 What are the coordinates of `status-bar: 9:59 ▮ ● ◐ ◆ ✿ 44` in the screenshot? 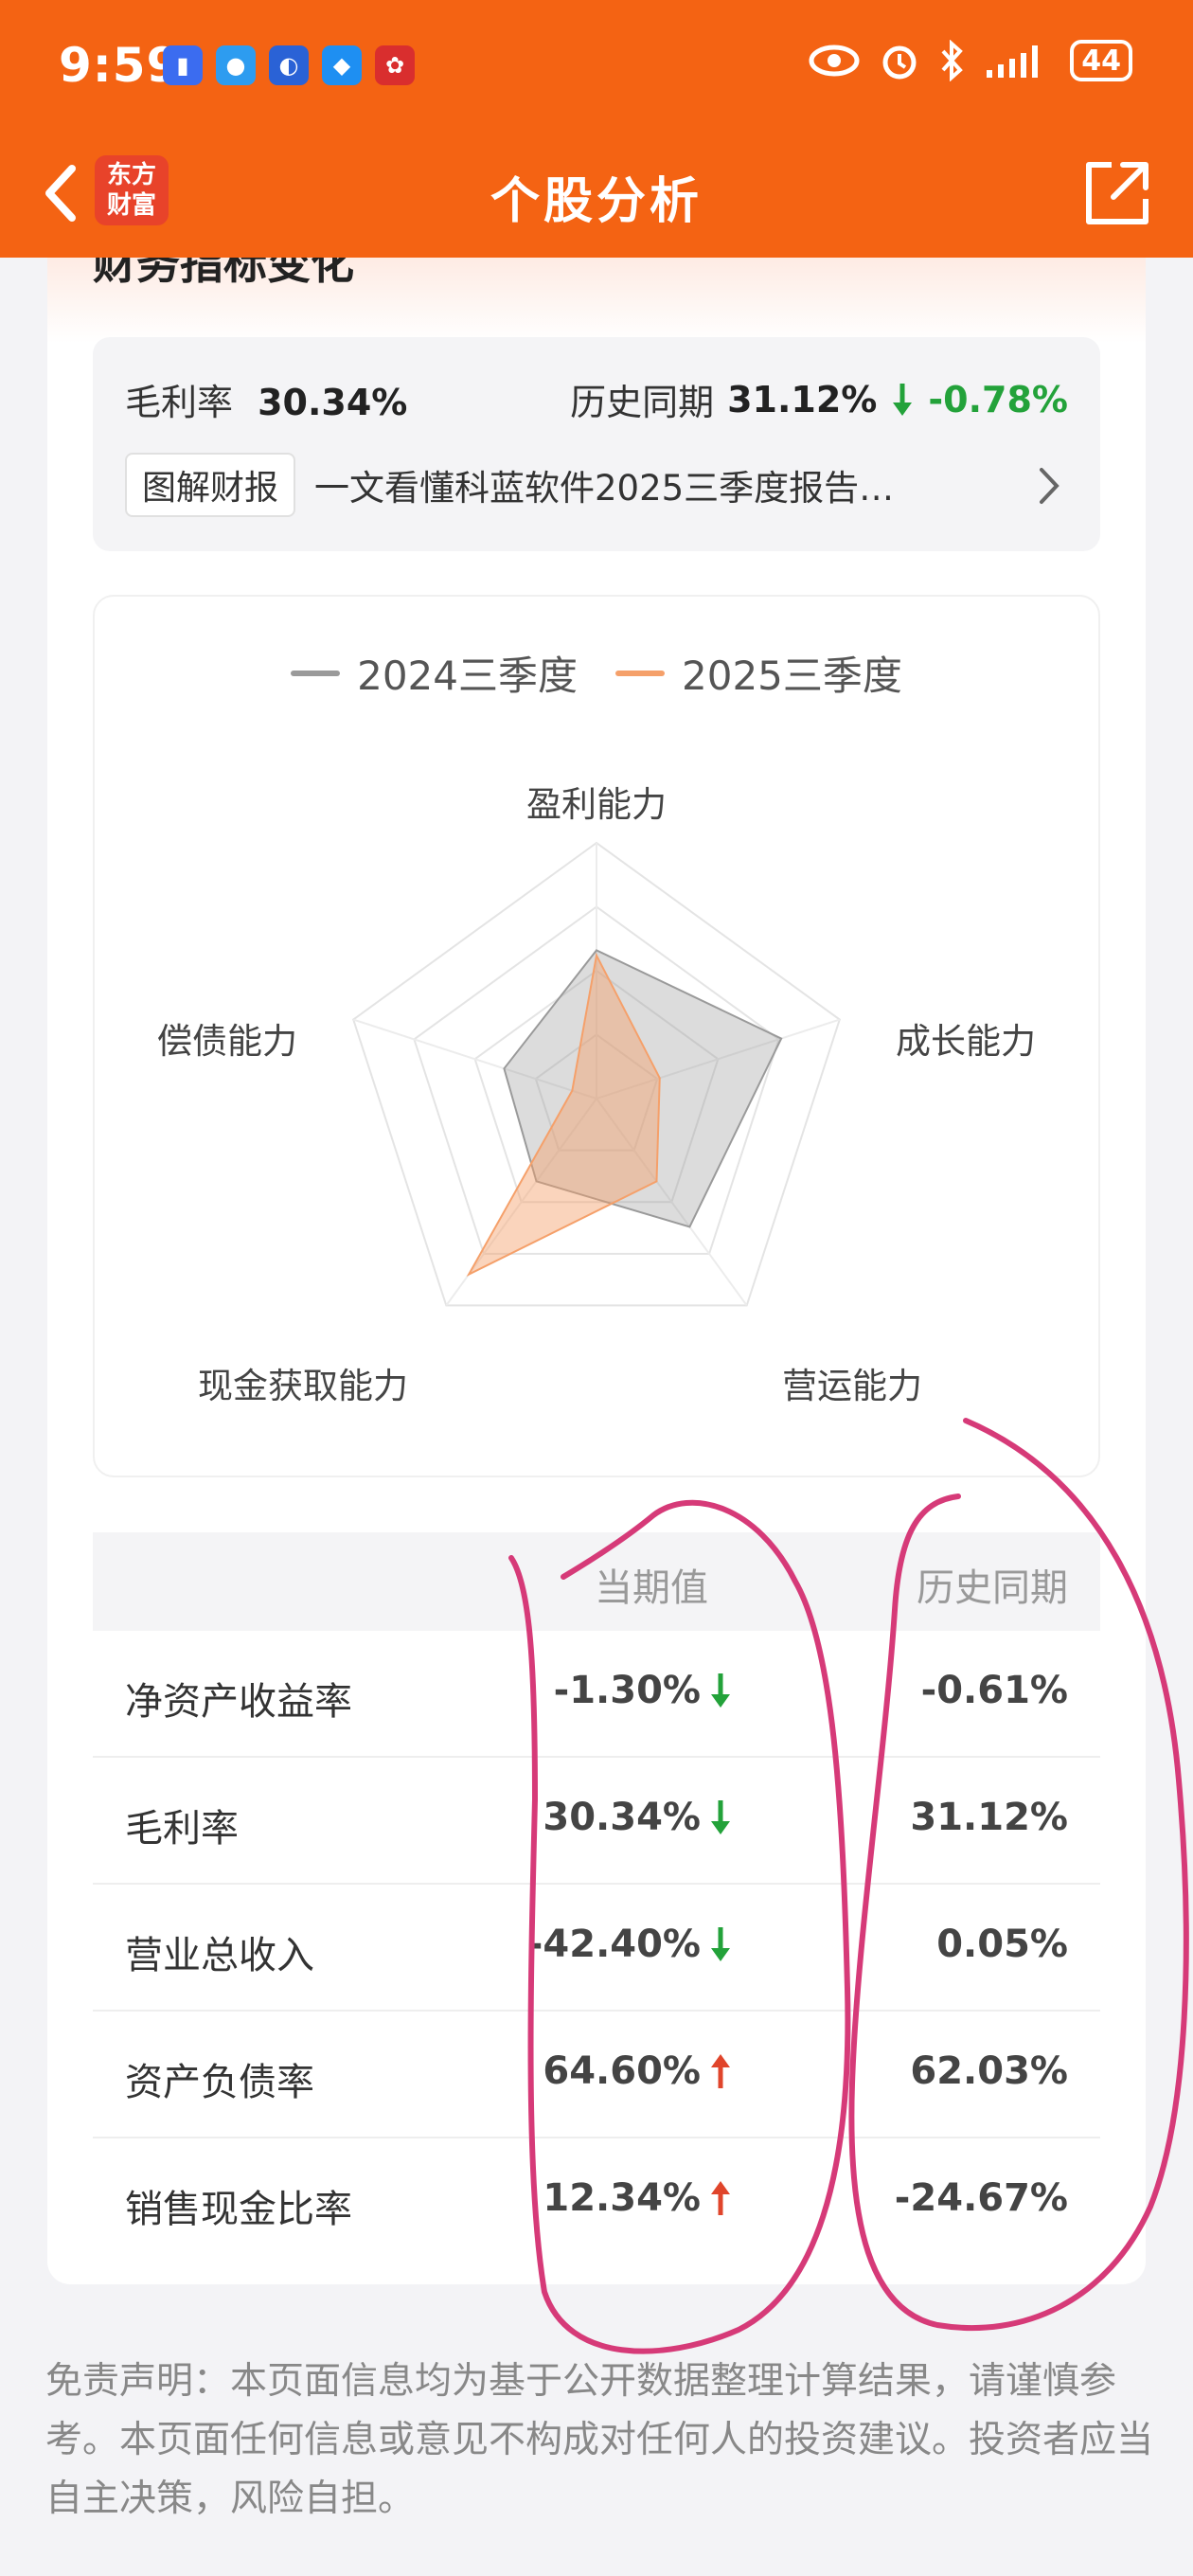 It's located at (596, 66).